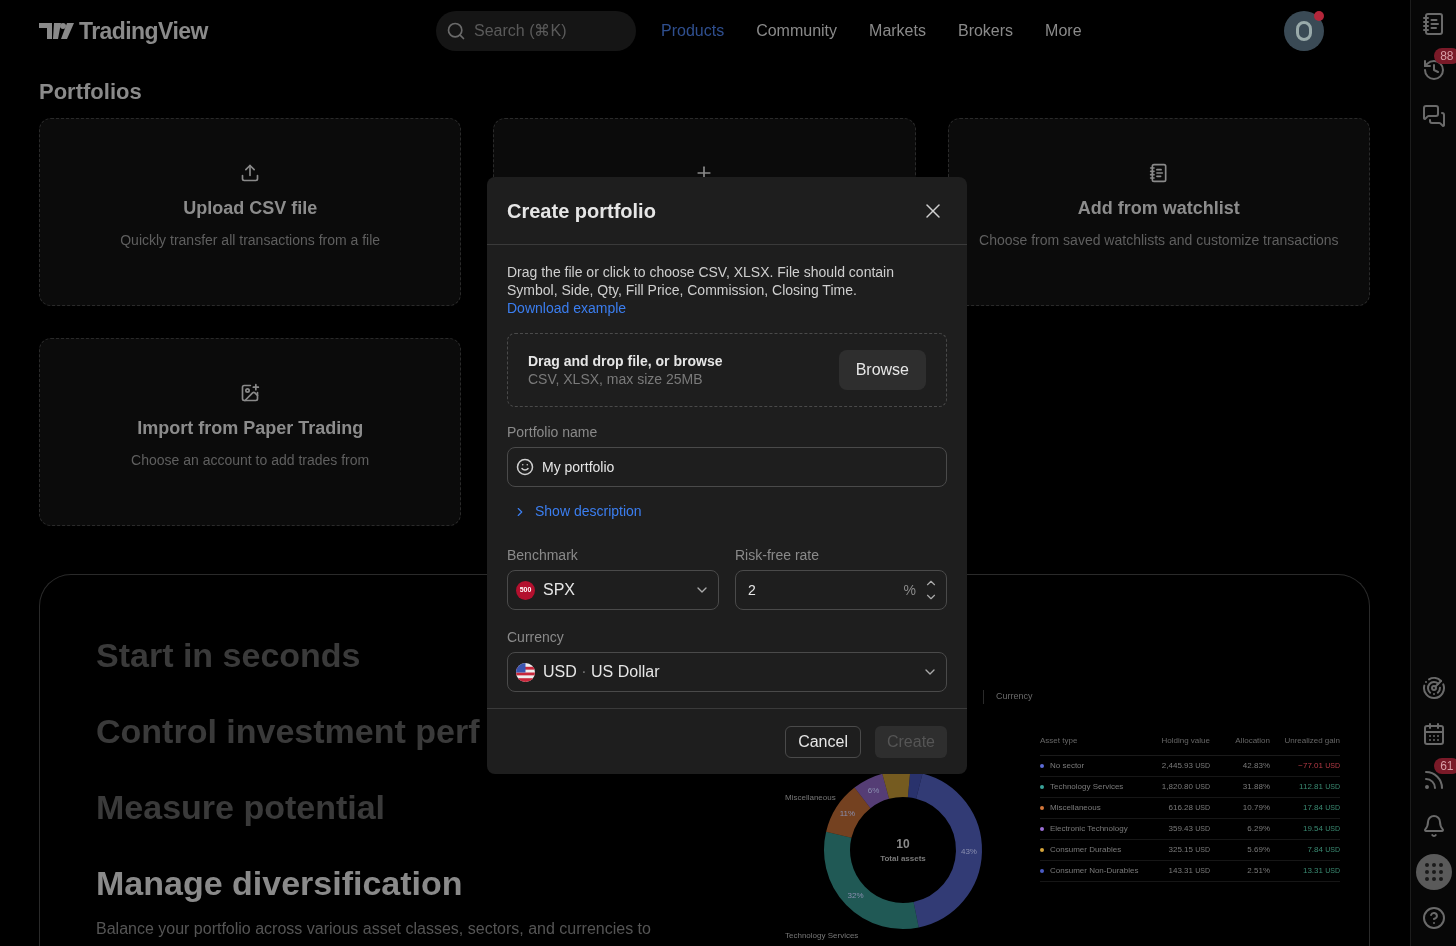  I want to click on field-label: Portfolio name, so click(553, 432).